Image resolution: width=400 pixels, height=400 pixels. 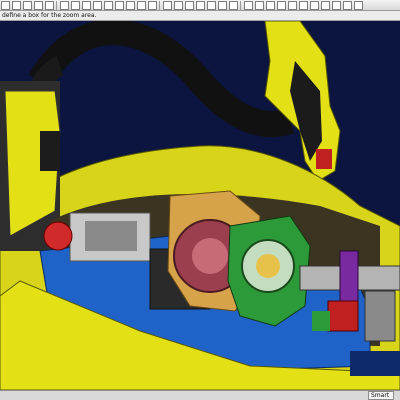 I want to click on zoom-out-icon, so click(x=189, y=5).